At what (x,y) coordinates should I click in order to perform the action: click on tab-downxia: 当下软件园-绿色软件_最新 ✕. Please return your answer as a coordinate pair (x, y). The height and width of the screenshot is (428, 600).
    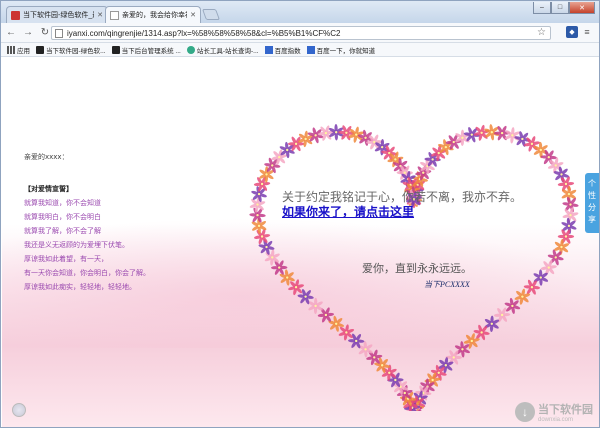
    Looking at the image, I should click on (57, 14).